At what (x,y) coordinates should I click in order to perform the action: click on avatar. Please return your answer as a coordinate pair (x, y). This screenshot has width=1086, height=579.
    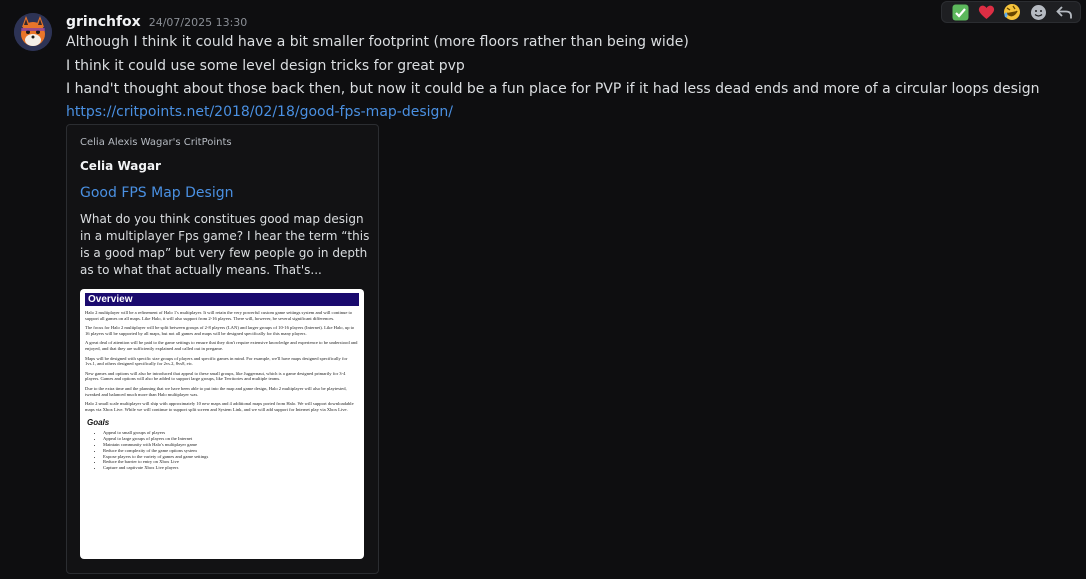
    Looking at the image, I should click on (33, 32).